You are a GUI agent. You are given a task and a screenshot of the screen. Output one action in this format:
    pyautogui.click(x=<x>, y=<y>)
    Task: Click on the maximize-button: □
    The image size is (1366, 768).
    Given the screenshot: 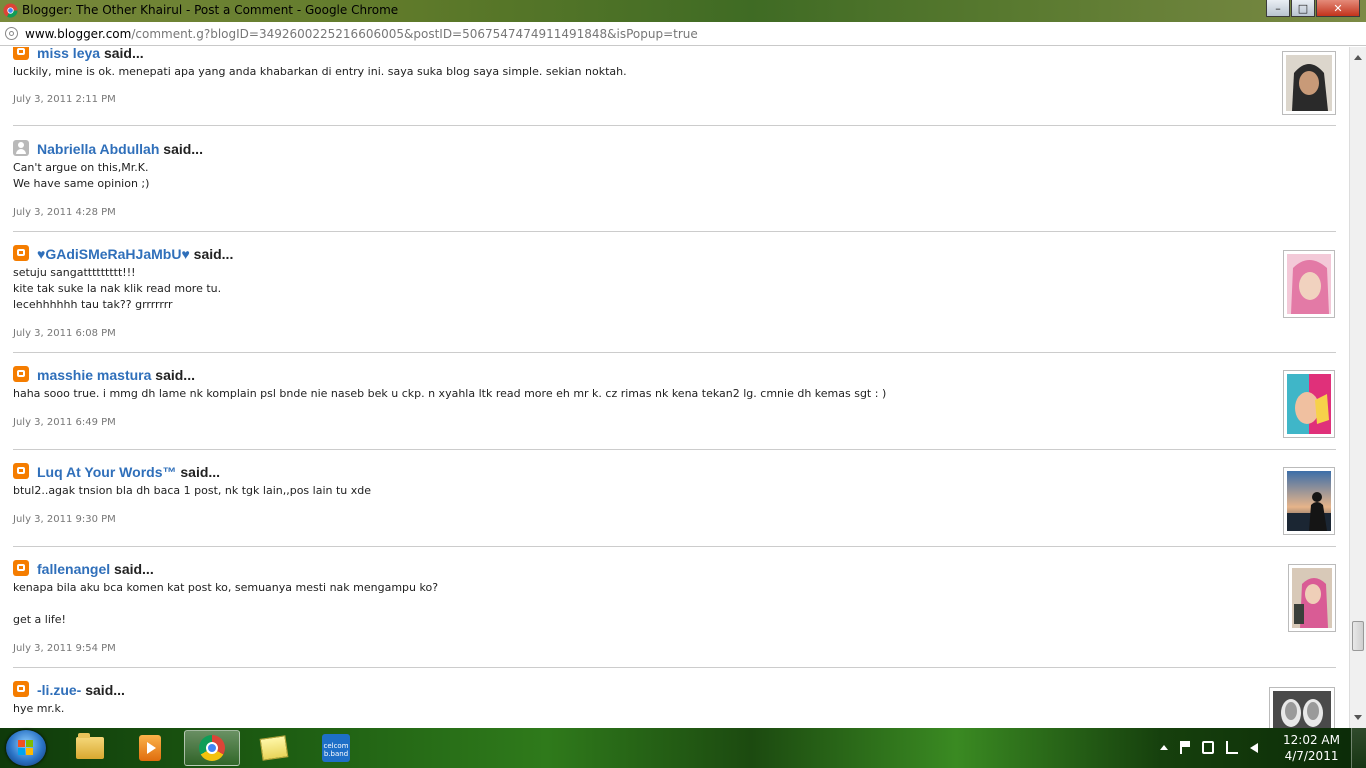 What is the action you would take?
    pyautogui.click(x=1303, y=8)
    